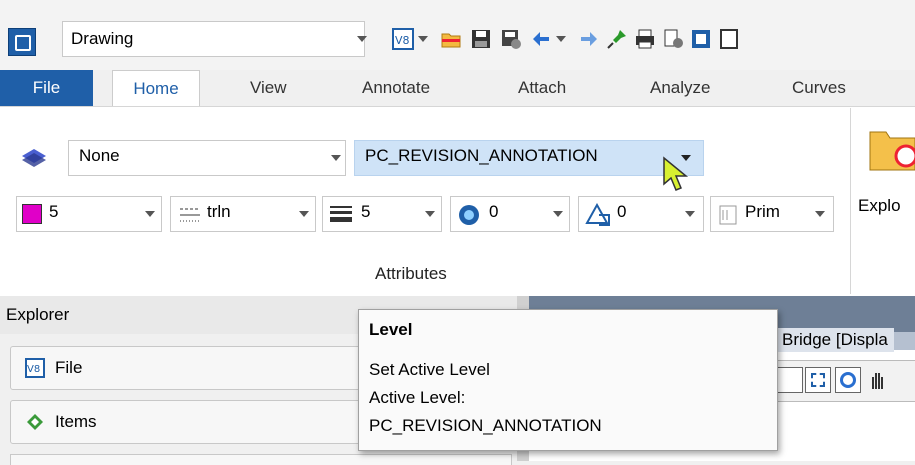 Image resolution: width=915 pixels, height=465 pixels. What do you see at coordinates (32, 214) in the screenshot?
I see `color-swatch-icon` at bounding box center [32, 214].